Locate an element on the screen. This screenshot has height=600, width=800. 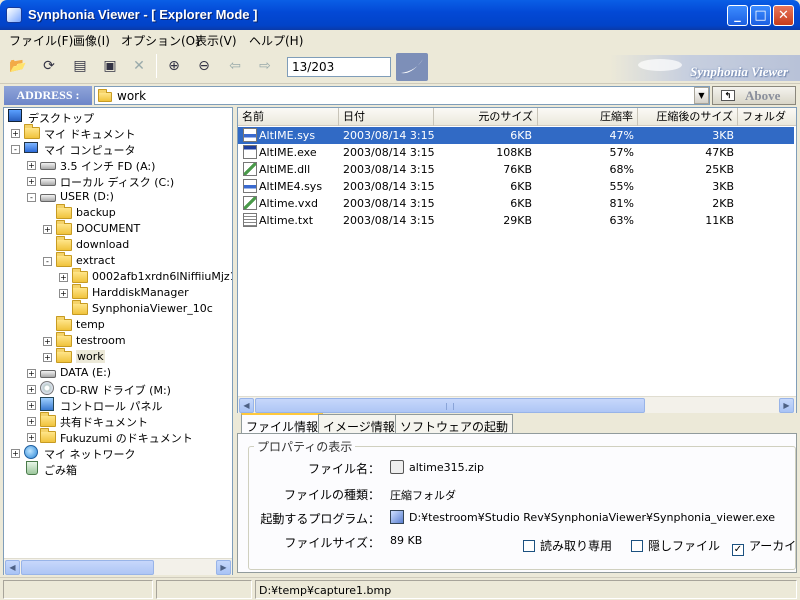
tree-item-label: download is located at coordinates (103, 244).